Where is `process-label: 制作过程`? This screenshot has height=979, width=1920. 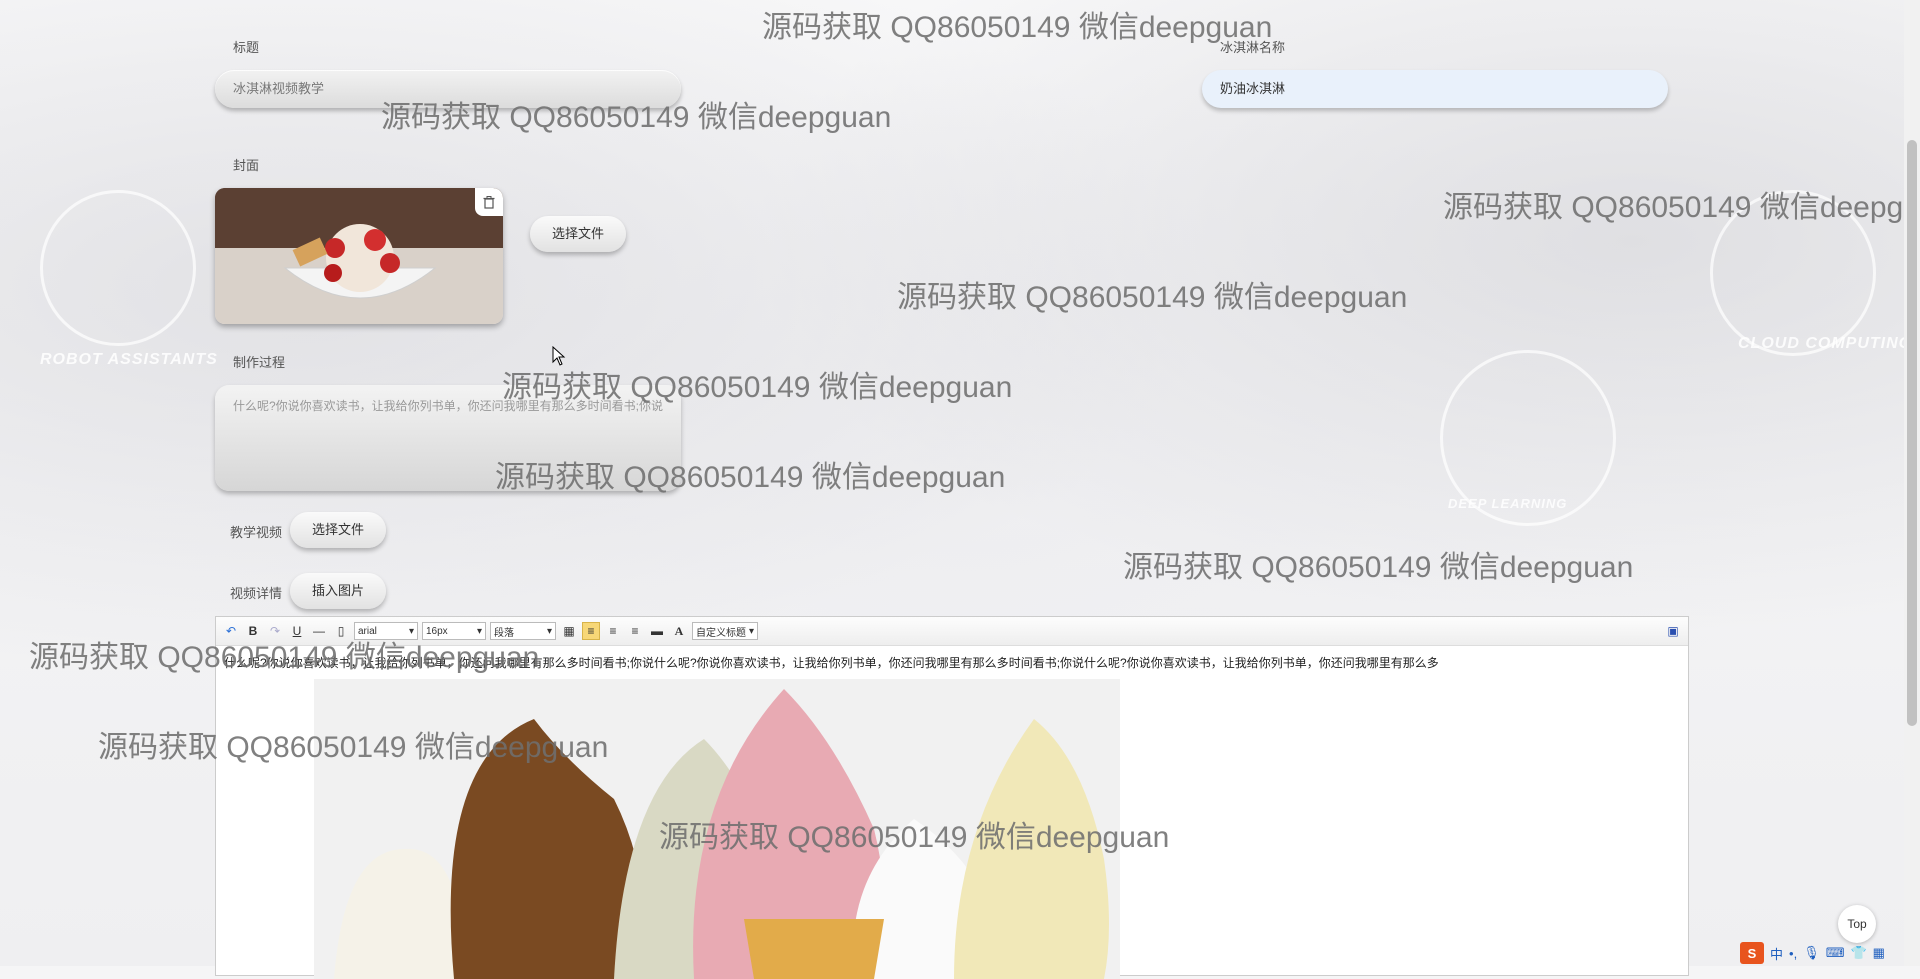 process-label: 制作过程 is located at coordinates (259, 362).